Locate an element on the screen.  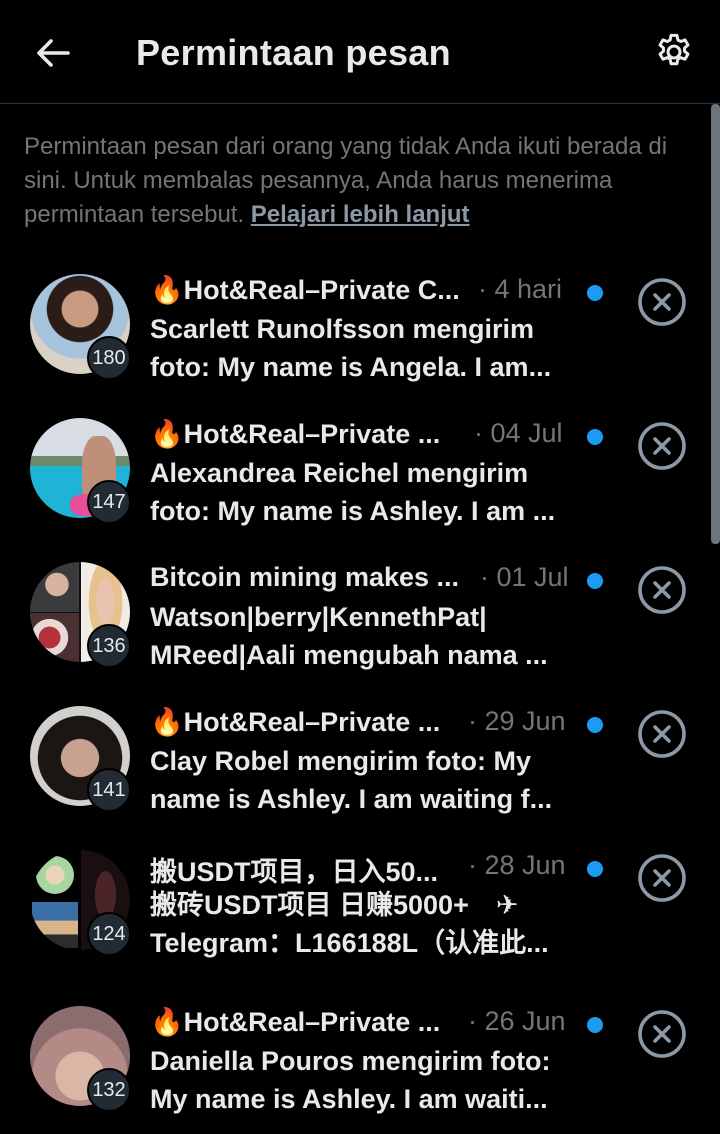
member-count-badge: 124 is located at coordinates (109, 934).